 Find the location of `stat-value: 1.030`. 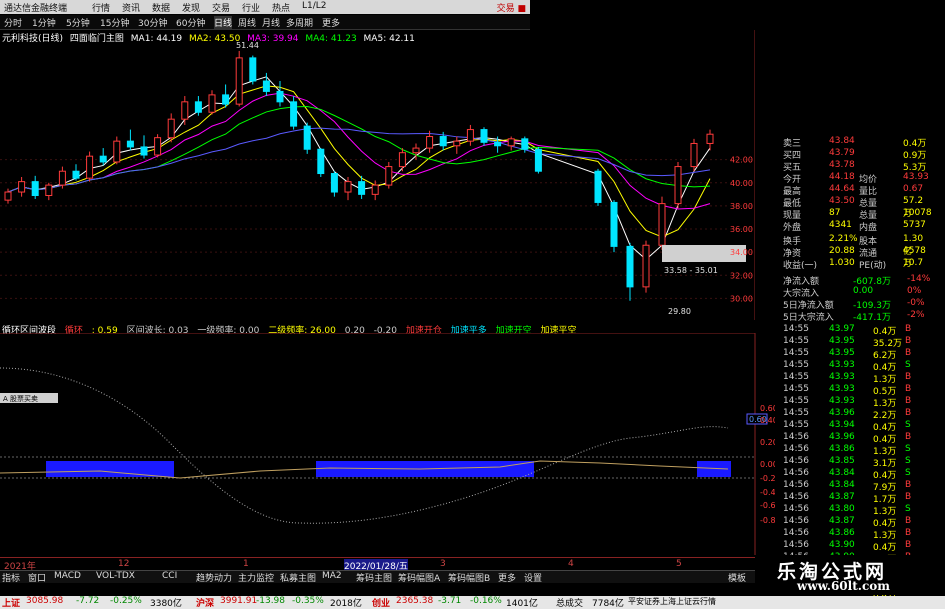

stat-value: 1.030 is located at coordinates (842, 263).